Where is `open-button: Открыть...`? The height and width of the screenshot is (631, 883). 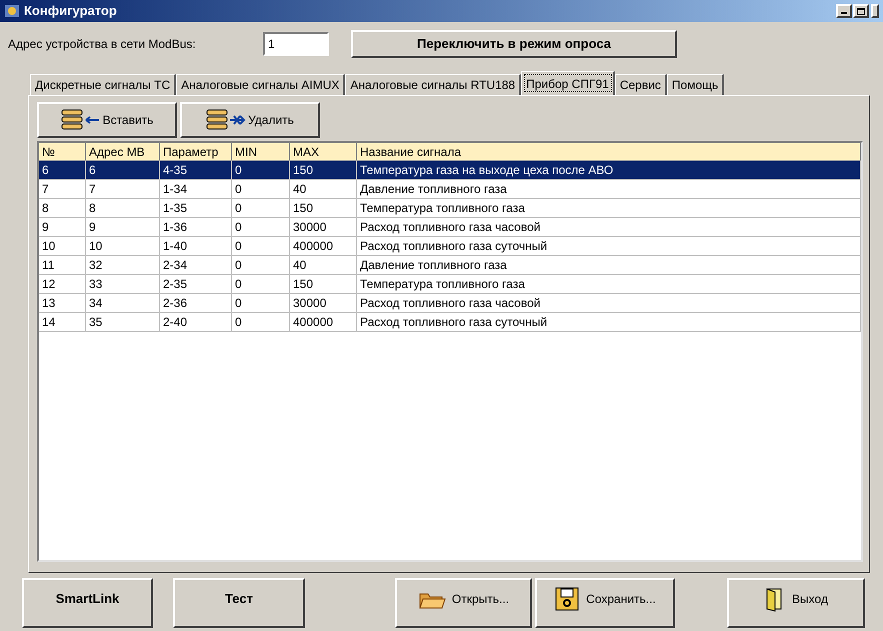
open-button: Открыть... is located at coordinates (463, 603).